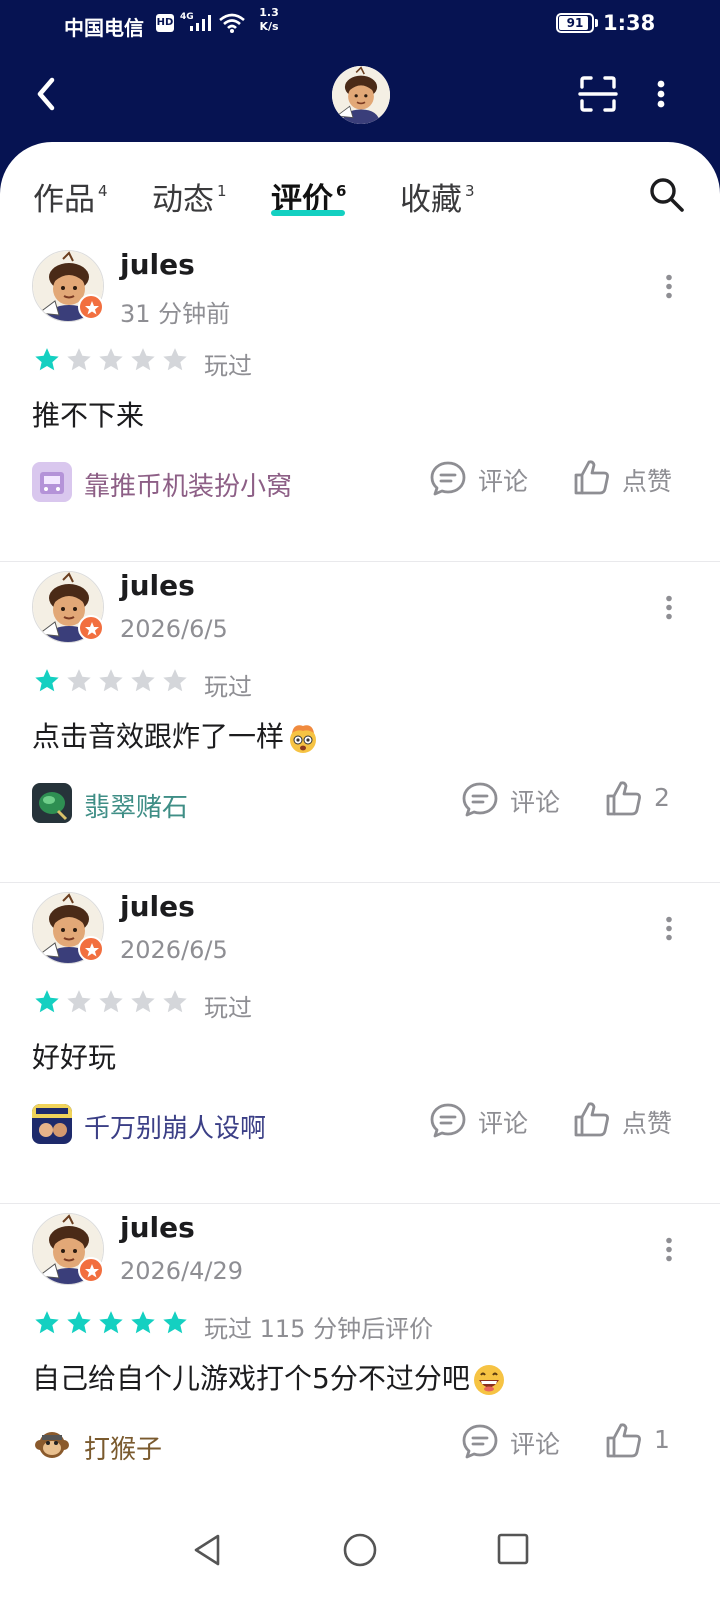  What do you see at coordinates (175, 314) in the screenshot?
I see `review-time: 31 分钟前` at bounding box center [175, 314].